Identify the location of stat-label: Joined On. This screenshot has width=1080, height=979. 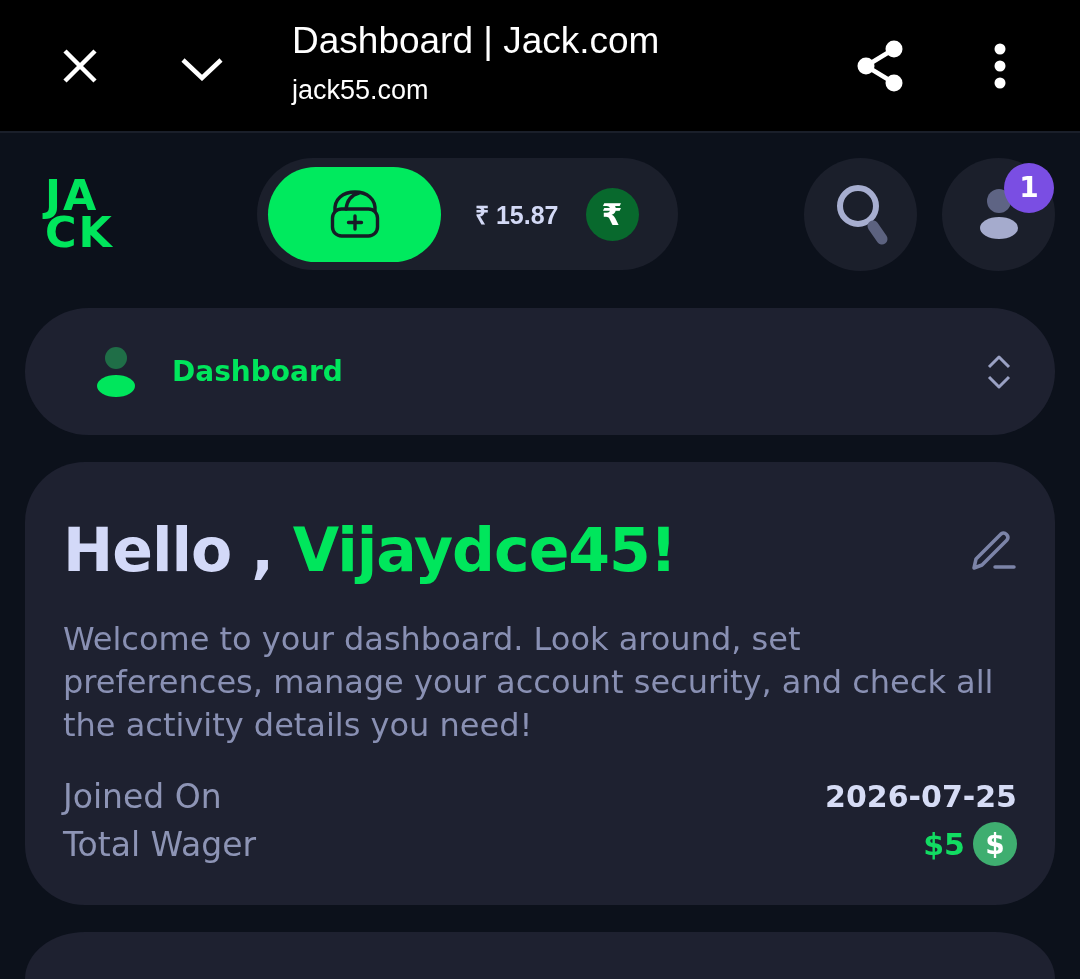
(142, 796).